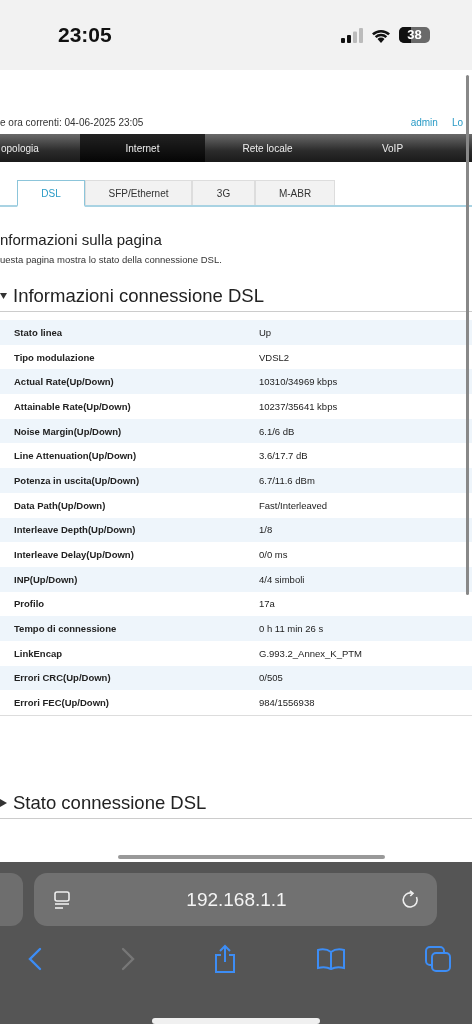 This screenshot has width=472, height=1024. What do you see at coordinates (295, 192) in the screenshot?
I see `sub-tab: M-ABR` at bounding box center [295, 192].